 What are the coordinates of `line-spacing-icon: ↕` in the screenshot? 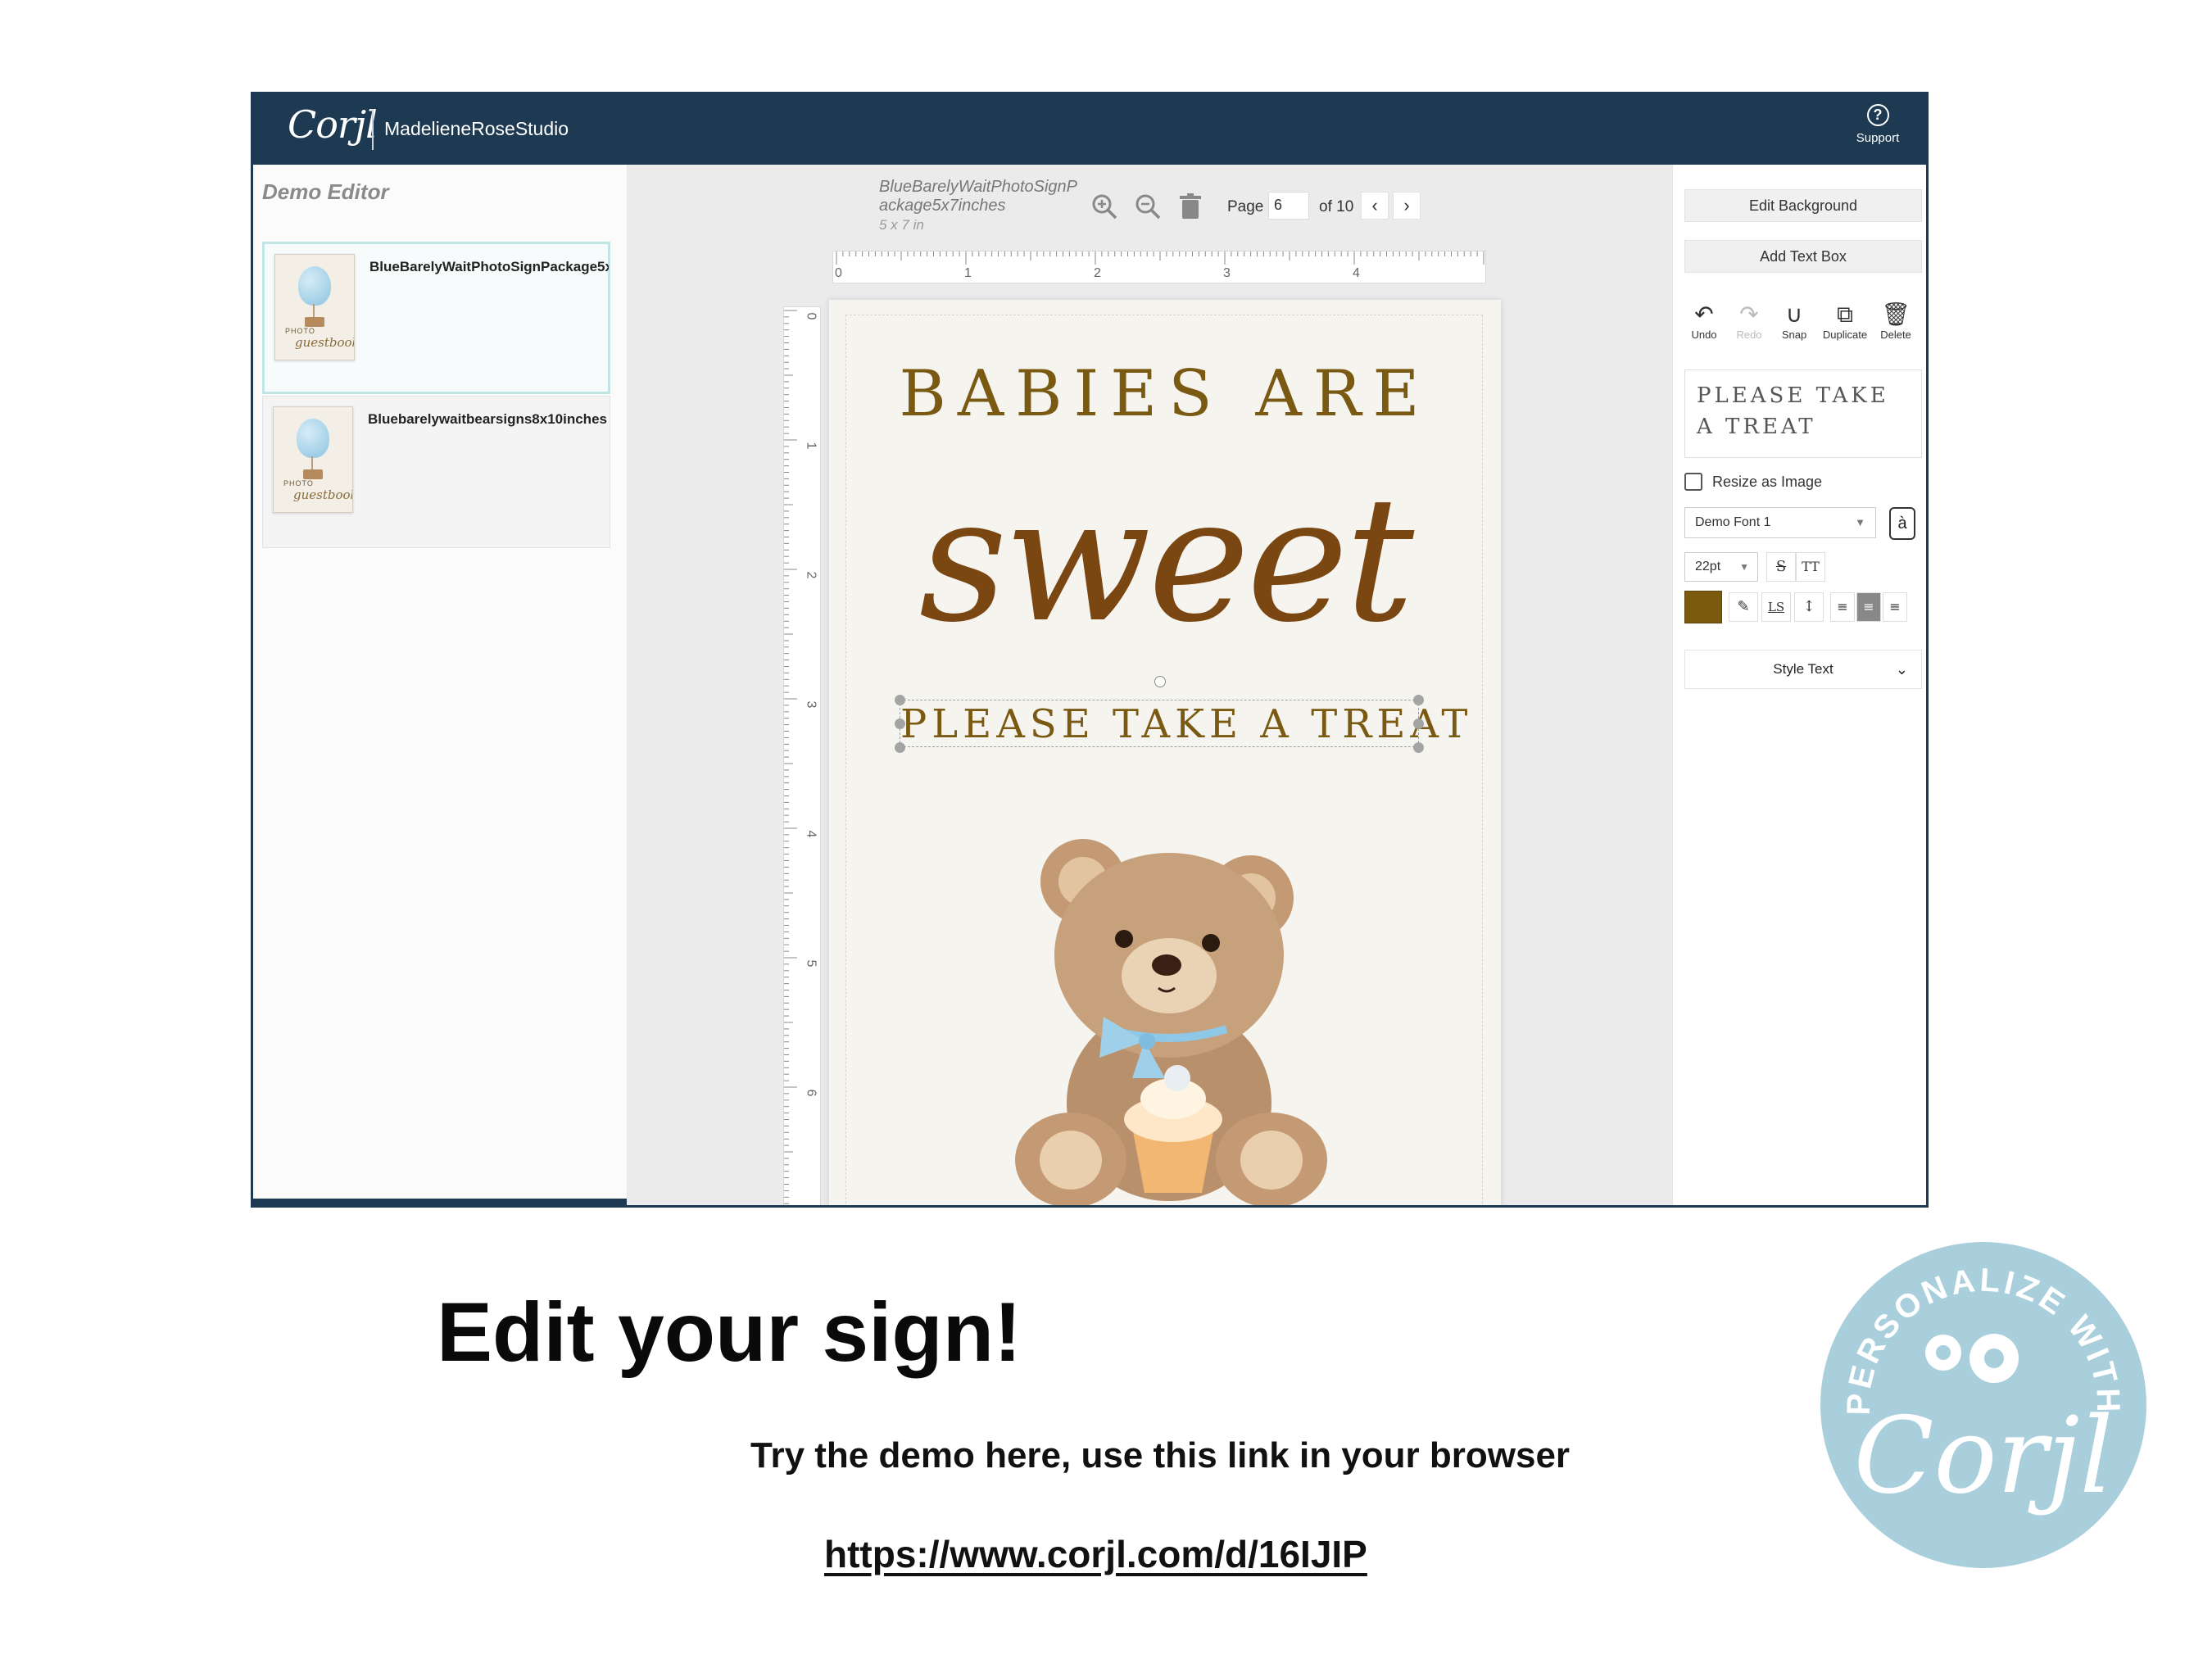 It's located at (1809, 607).